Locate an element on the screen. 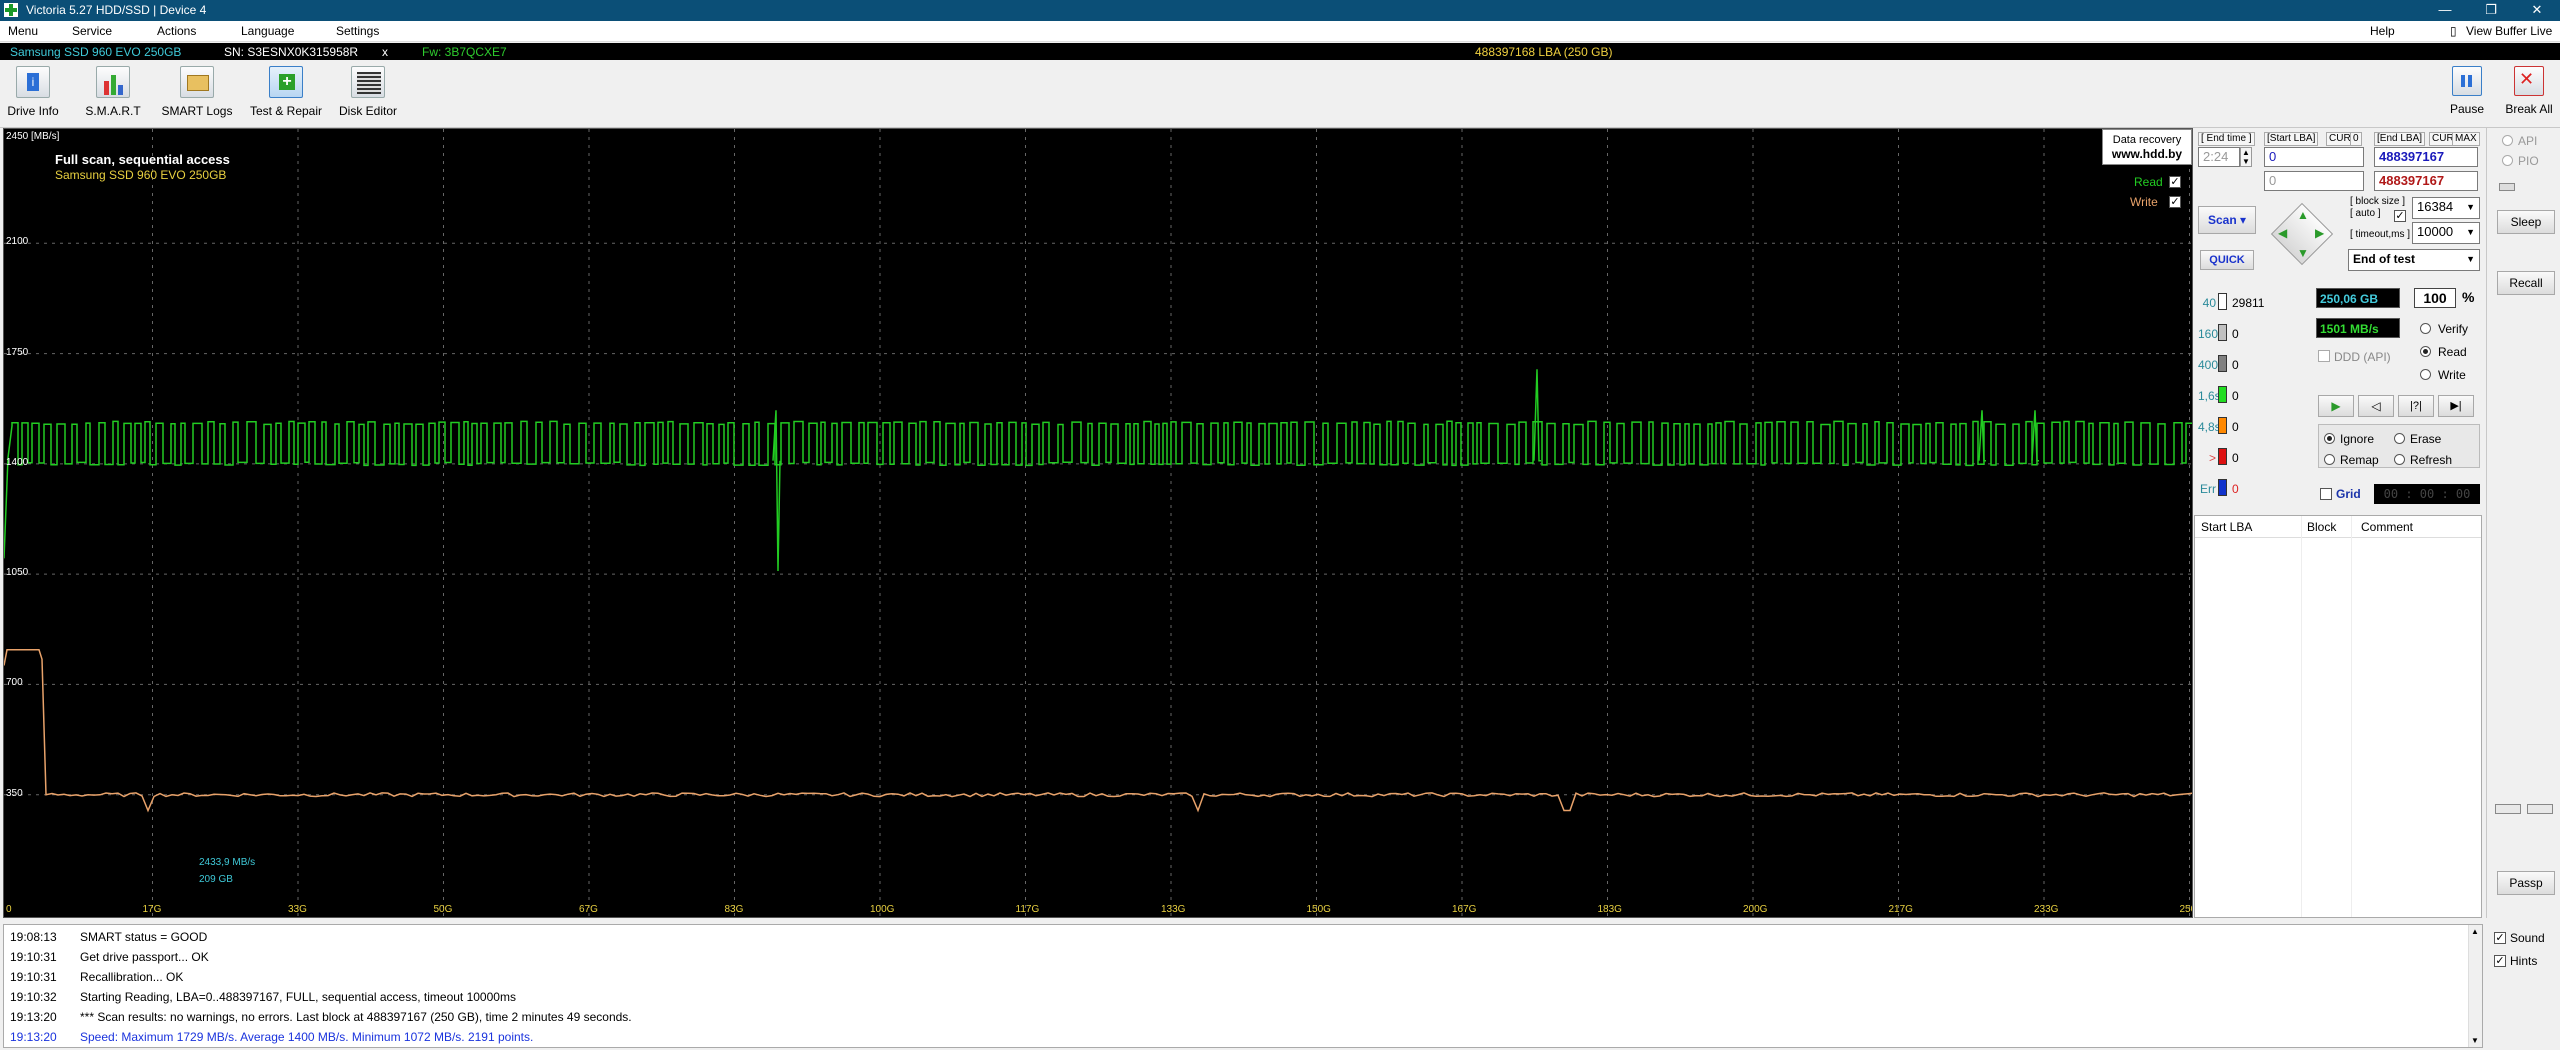 This screenshot has height=1050, width=2560. break-all-button: ✕ Break All is located at coordinates (2529, 96).